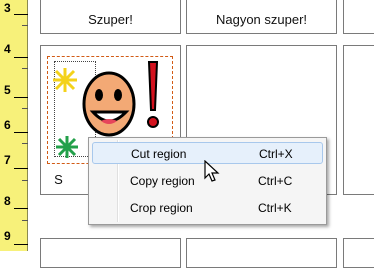  I want to click on menu-item-label: Crop region, so click(161, 208).